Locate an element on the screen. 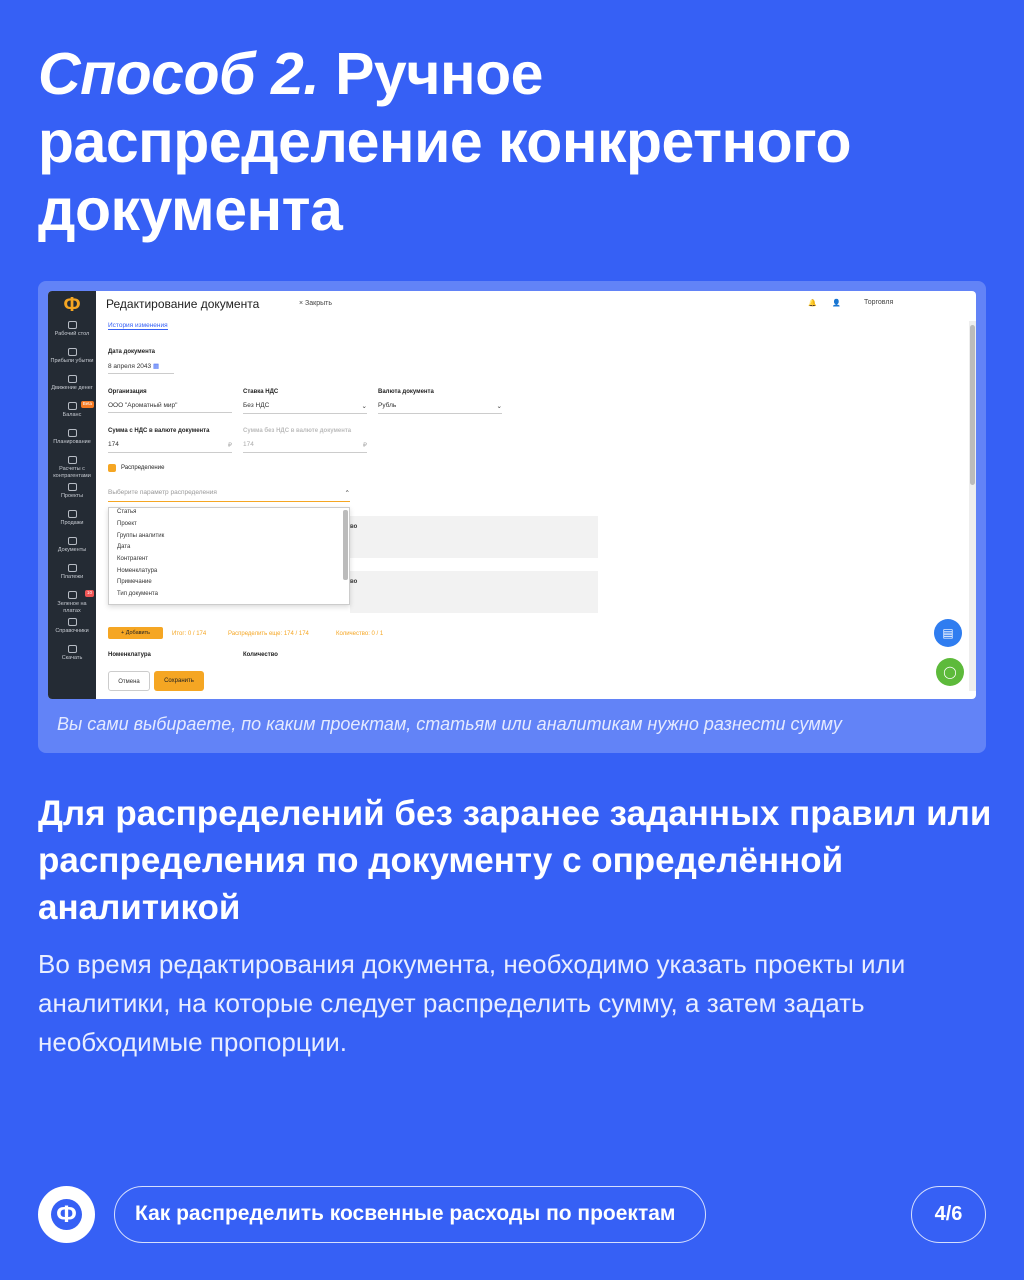  sidebar-item: Баланс Beta is located at coordinates (72, 413).